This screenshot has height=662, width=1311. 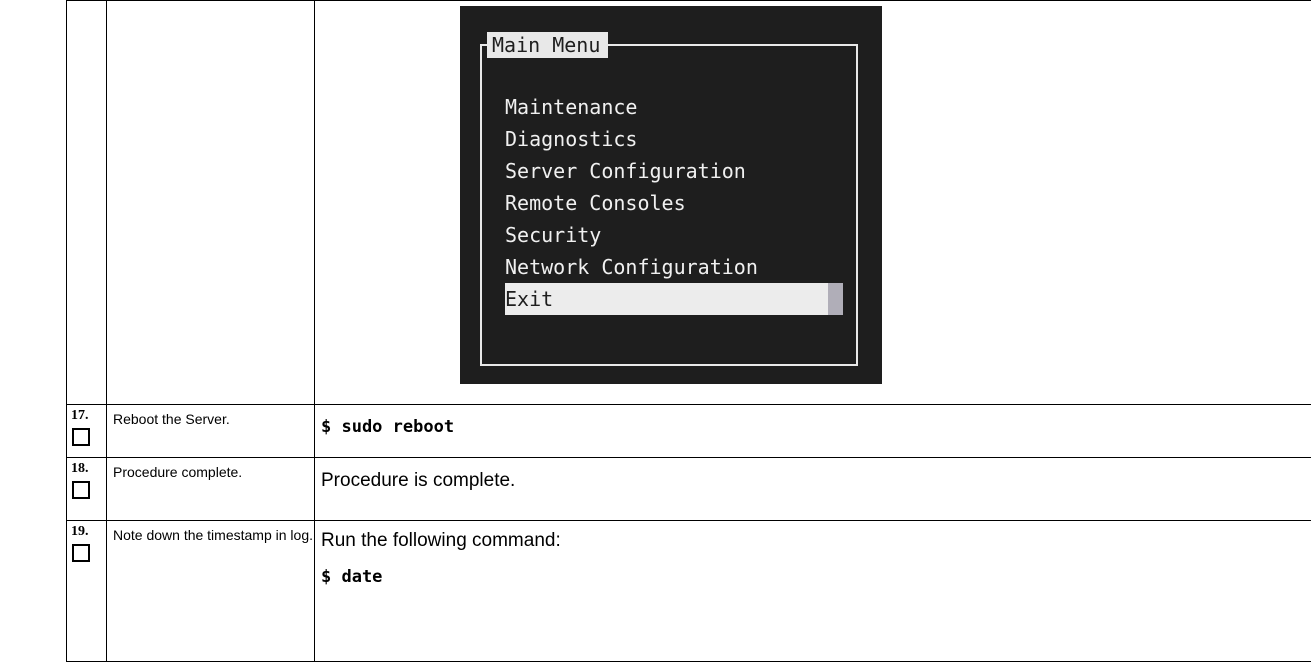 What do you see at coordinates (88, 416) in the screenshot?
I see `step-number: 17.` at bounding box center [88, 416].